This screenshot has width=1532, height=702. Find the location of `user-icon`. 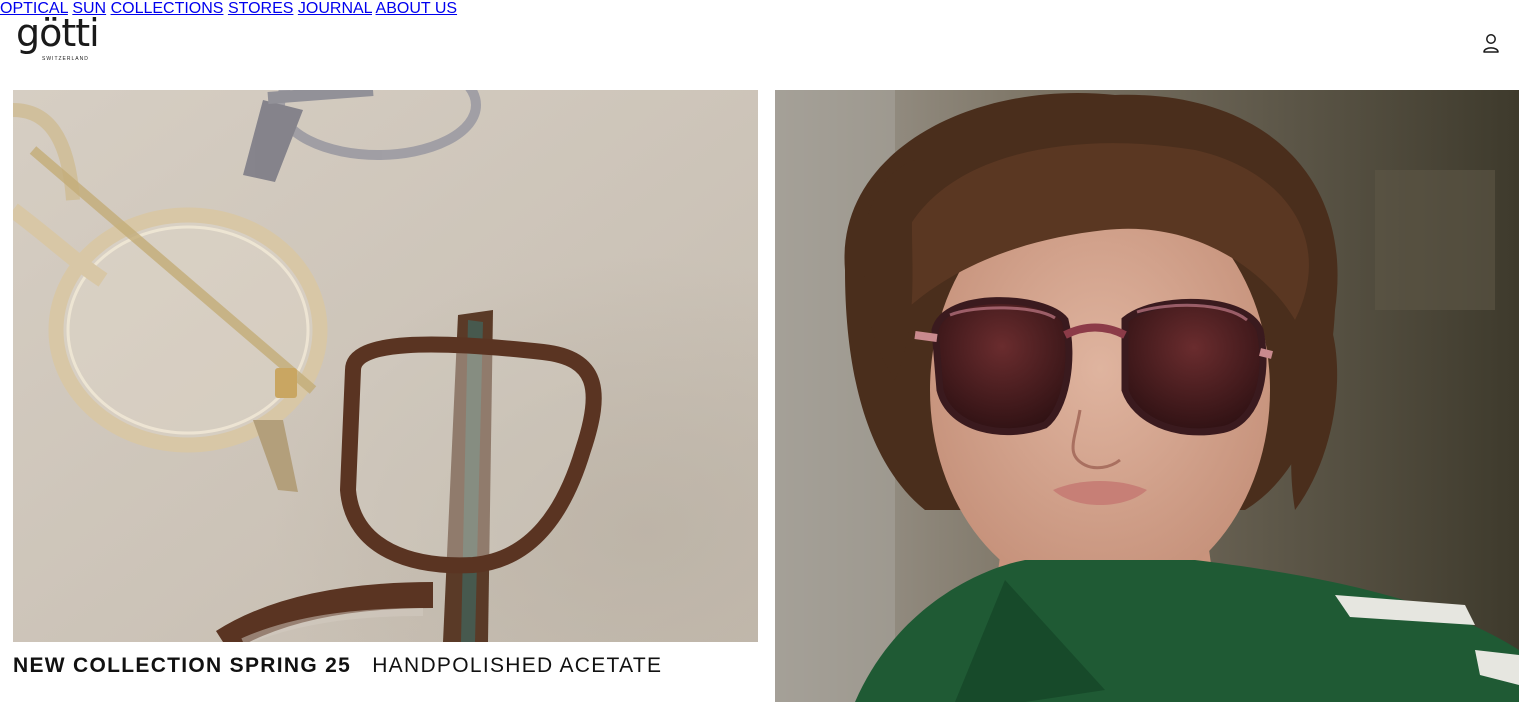

user-icon is located at coordinates (1491, 43).